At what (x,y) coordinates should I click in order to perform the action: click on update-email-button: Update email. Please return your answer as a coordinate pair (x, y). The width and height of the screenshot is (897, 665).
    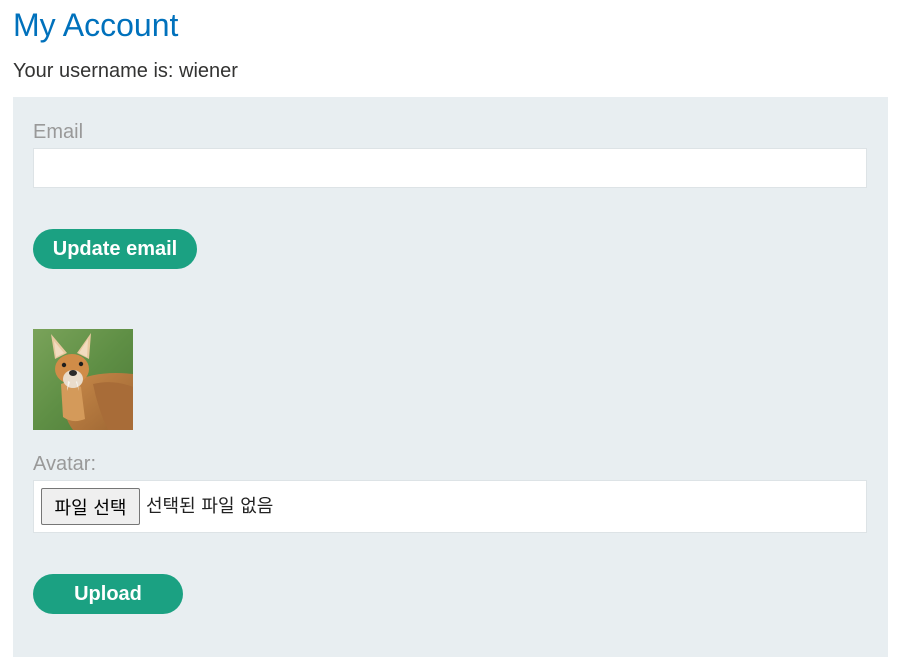
    Looking at the image, I should click on (115, 249).